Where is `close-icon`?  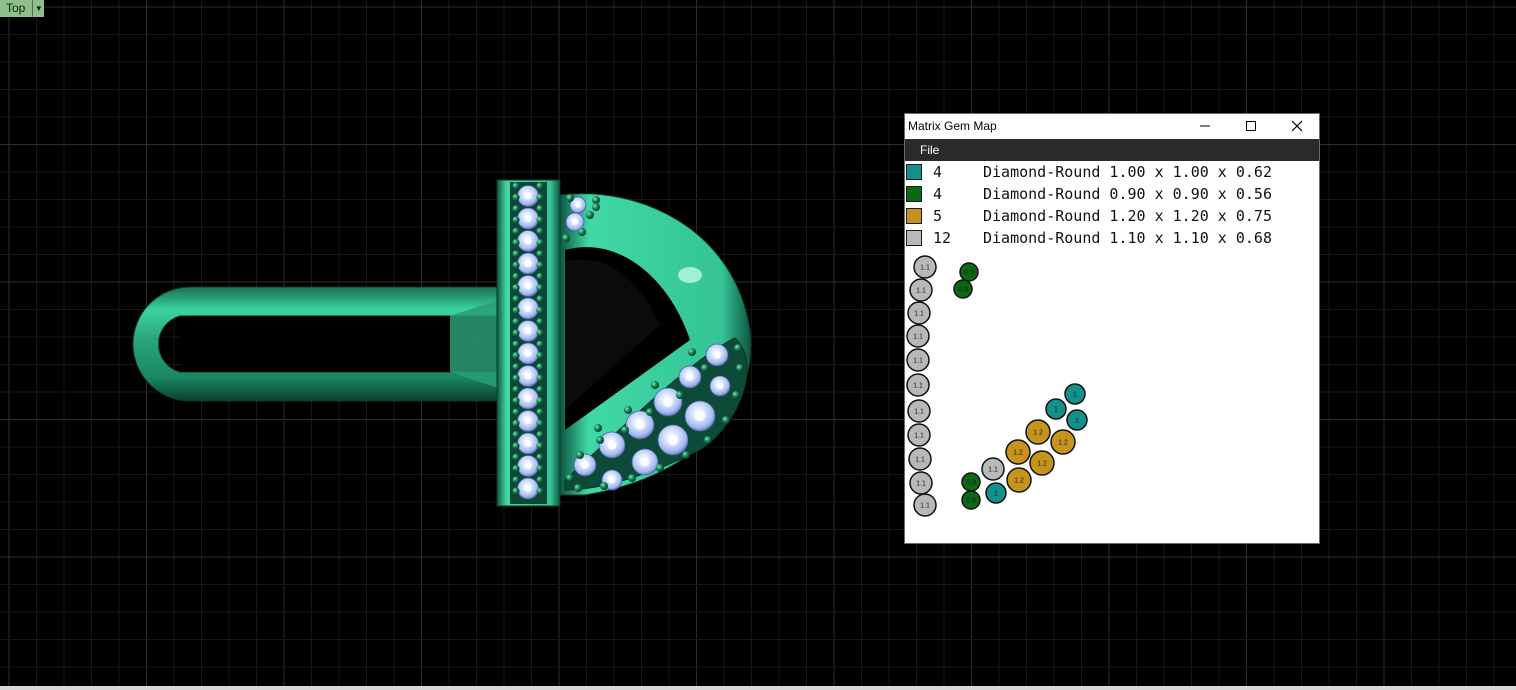
close-icon is located at coordinates (1297, 126).